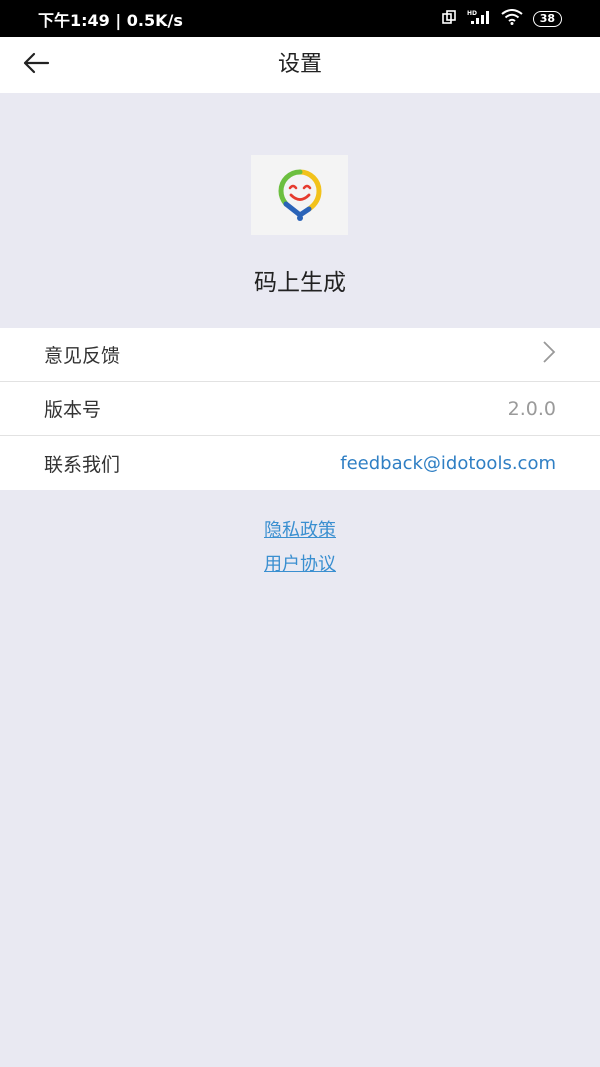  I want to click on contact-email-link: feedback@idotools.com, so click(448, 463).